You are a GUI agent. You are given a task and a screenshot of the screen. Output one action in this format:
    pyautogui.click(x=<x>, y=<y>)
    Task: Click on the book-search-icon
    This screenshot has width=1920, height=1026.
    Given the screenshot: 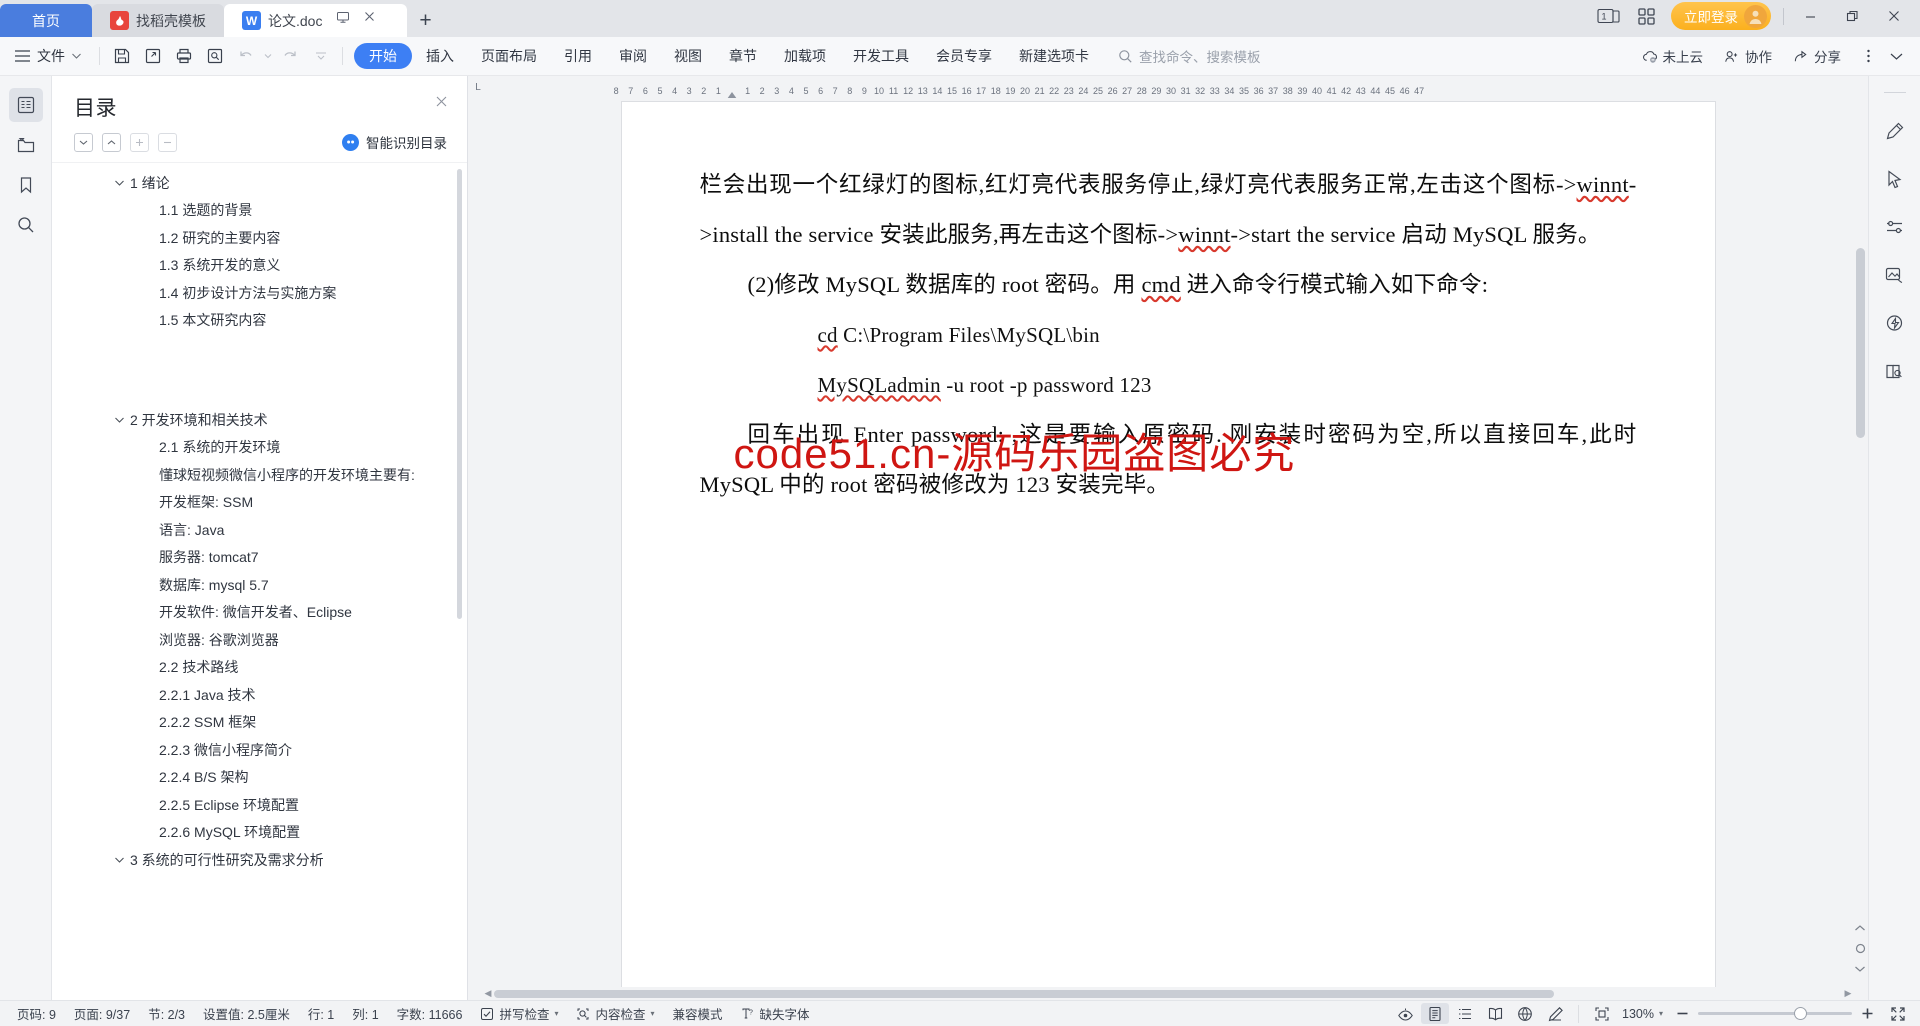 What is the action you would take?
    pyautogui.click(x=1895, y=371)
    